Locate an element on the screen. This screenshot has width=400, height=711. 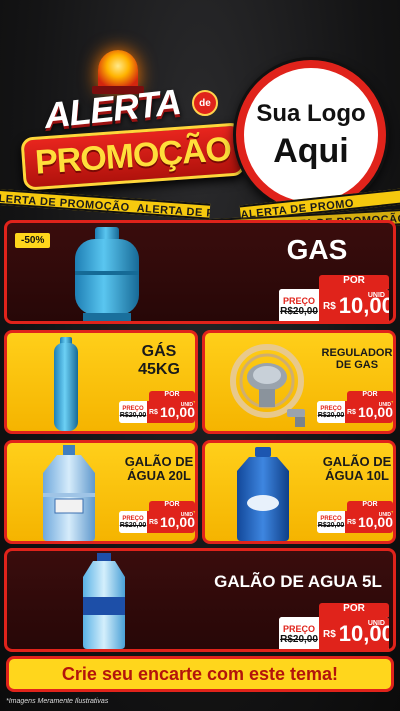
disclaimer: *Imagens Meramente Ilustrativas is located at coordinates (57, 701).